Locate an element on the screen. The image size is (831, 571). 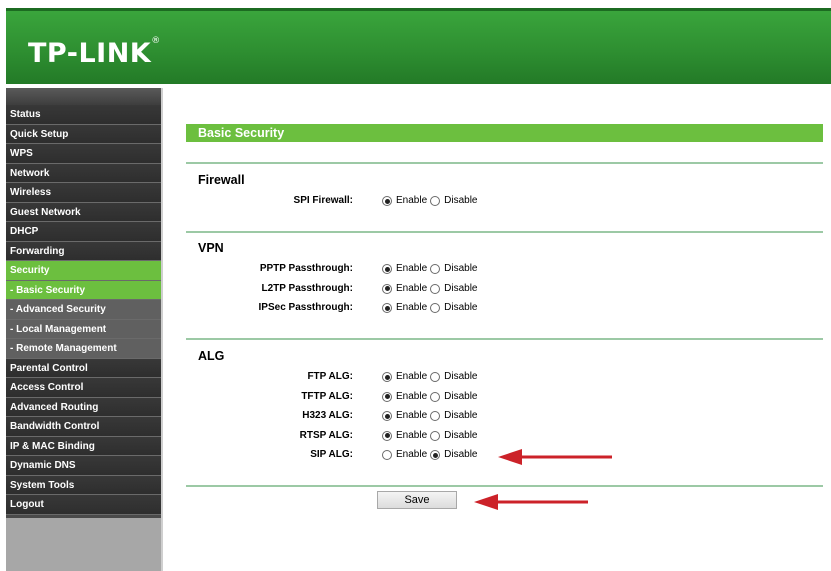
section-title-alg: ALG is located at coordinates (211, 356).